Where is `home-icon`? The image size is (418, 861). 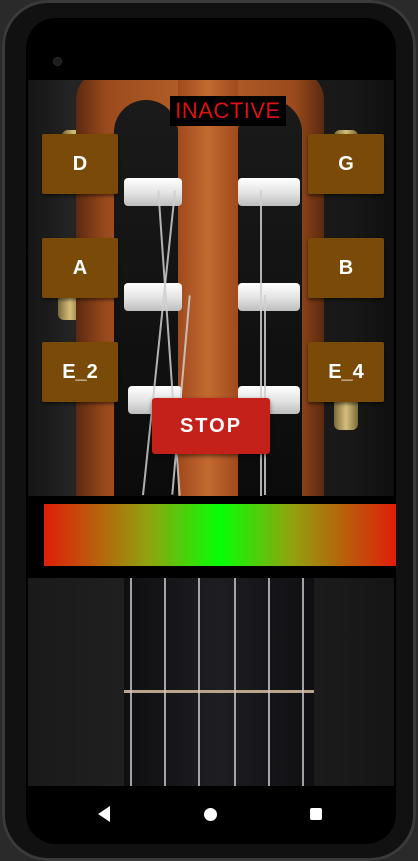
home-icon is located at coordinates (210, 814).